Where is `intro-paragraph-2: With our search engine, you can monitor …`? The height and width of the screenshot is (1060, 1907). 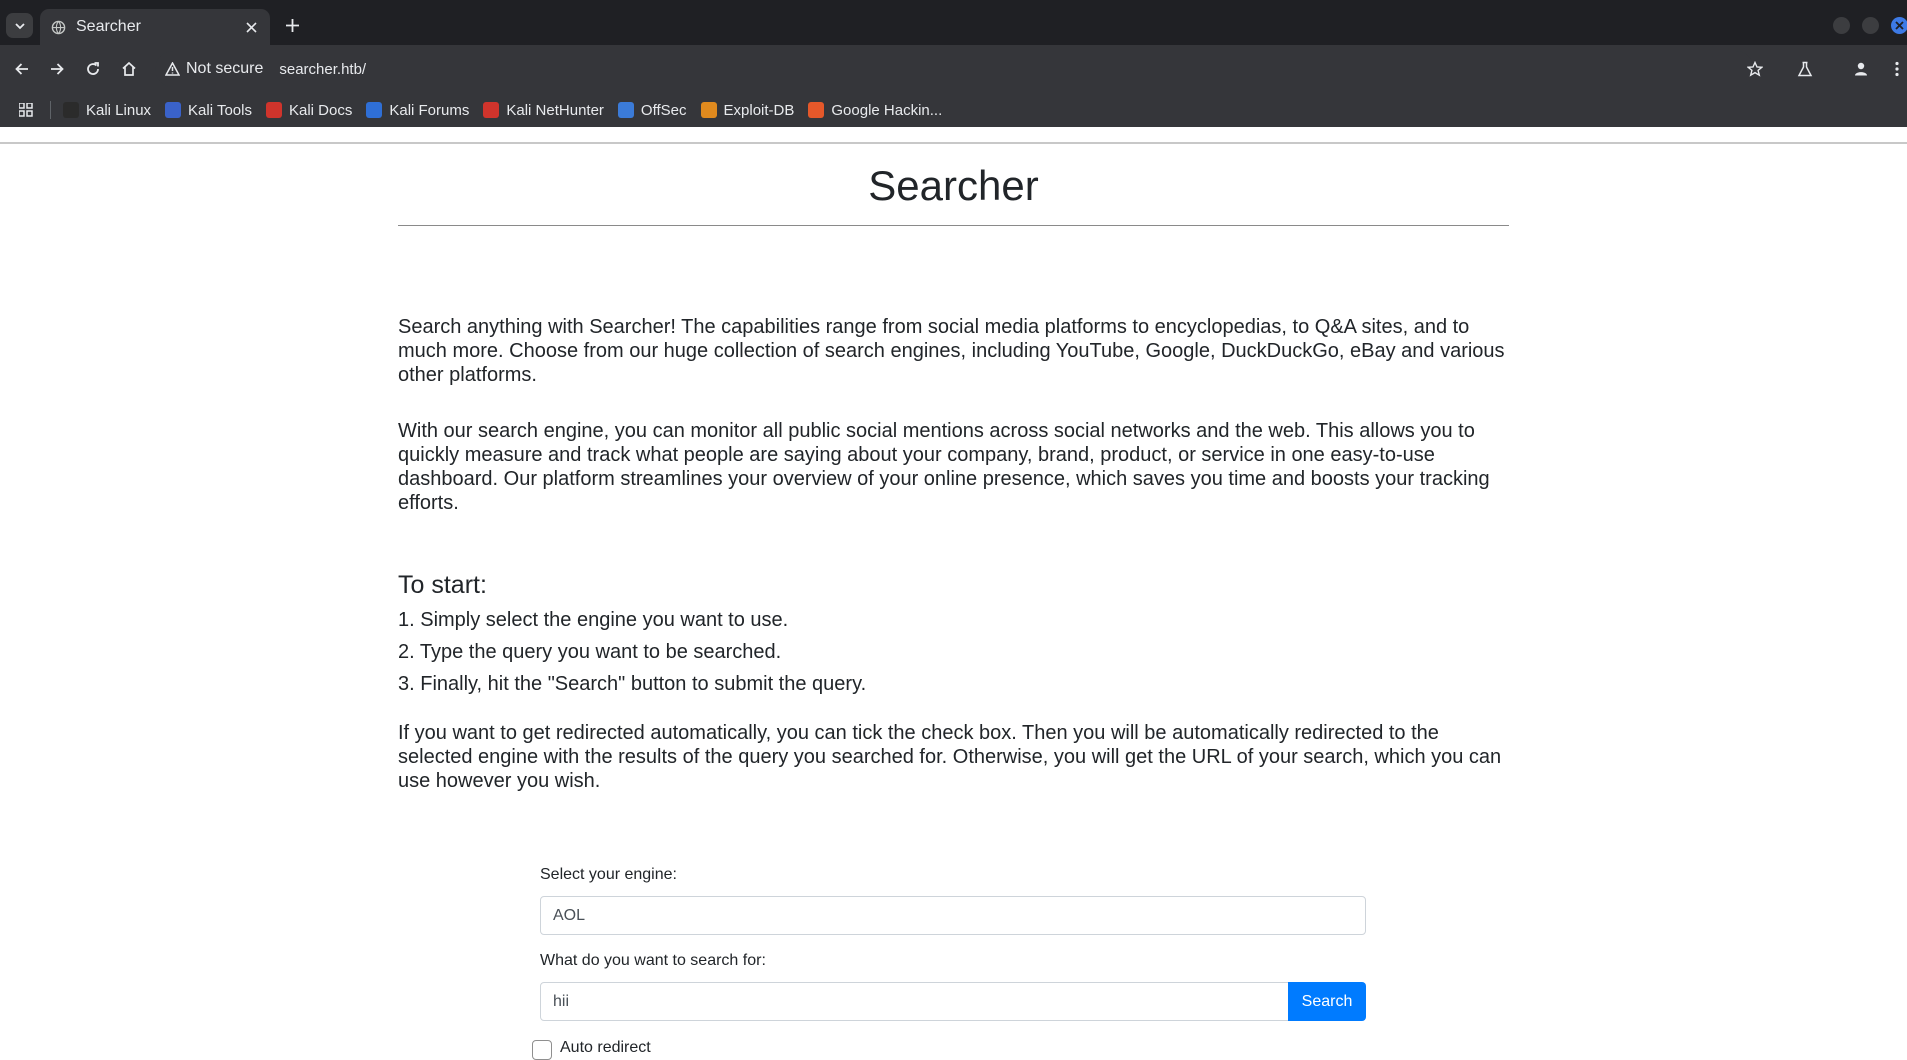 intro-paragraph-2: With our search engine, you can monitor … is located at coordinates (944, 467).